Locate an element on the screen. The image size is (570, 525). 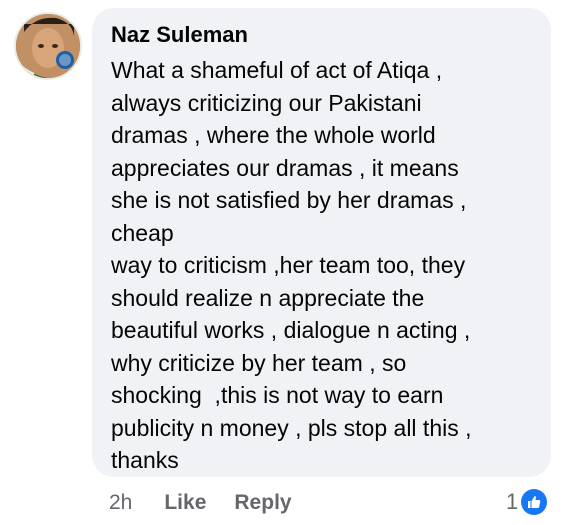
comment-text-line: way to criticism ,her team too, they is located at coordinates (288, 265).